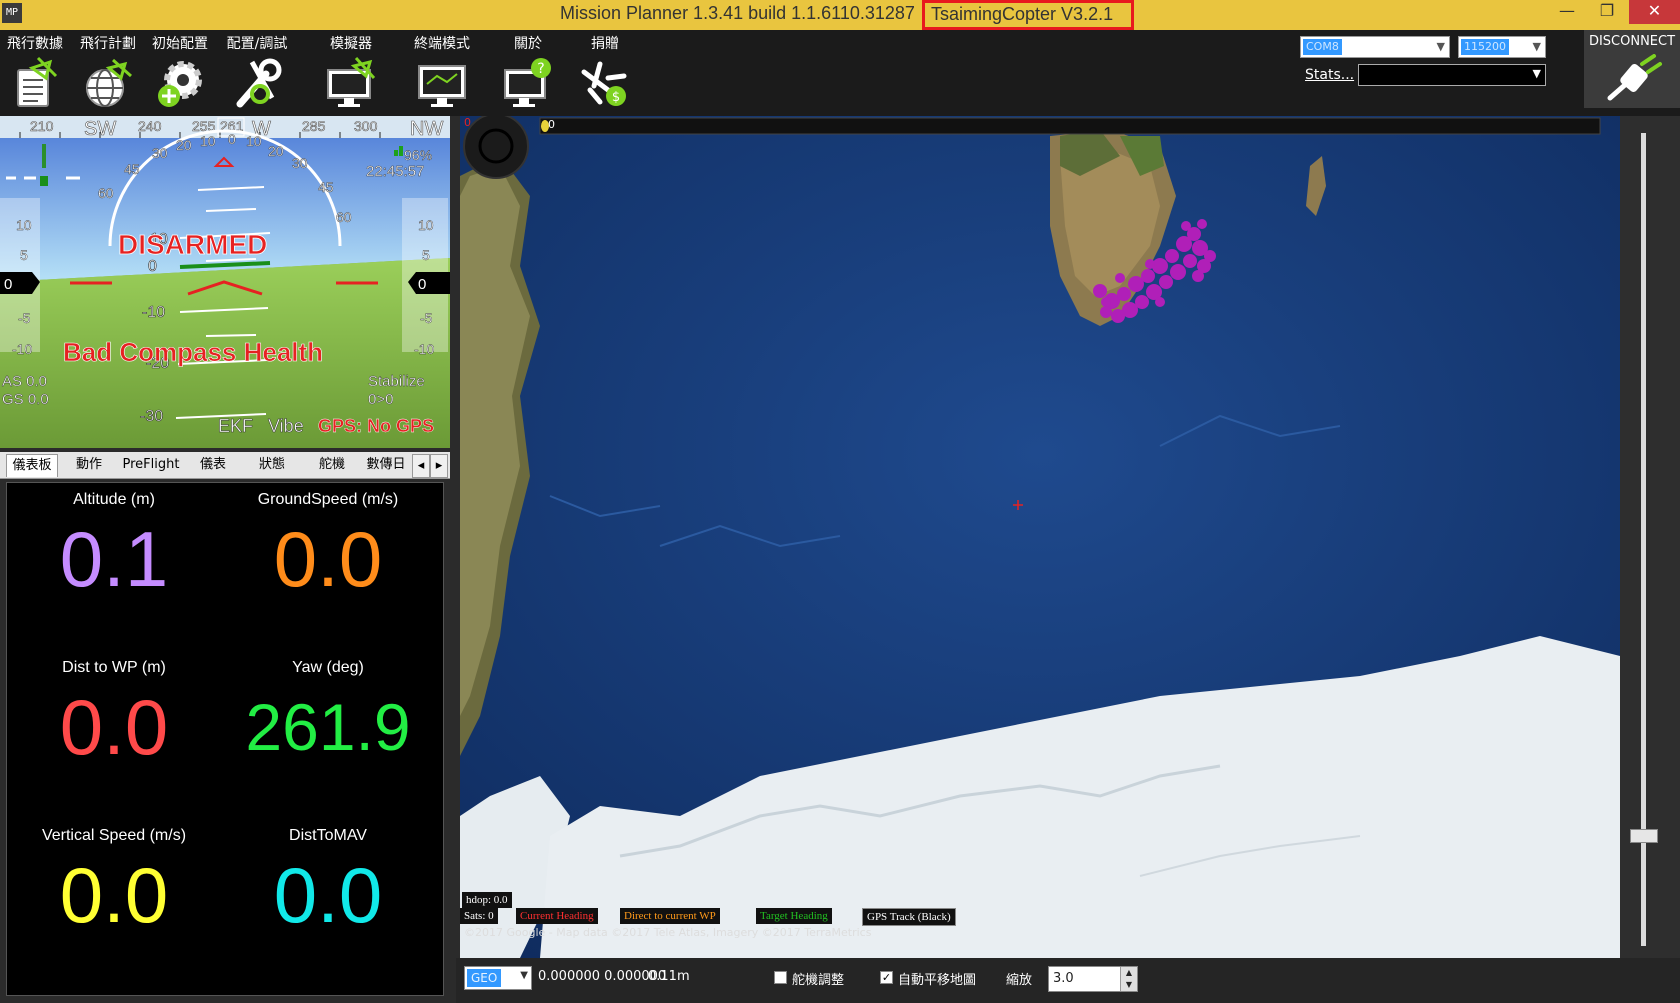 The image size is (1680, 1003). I want to click on plug-icon, so click(1634, 77).